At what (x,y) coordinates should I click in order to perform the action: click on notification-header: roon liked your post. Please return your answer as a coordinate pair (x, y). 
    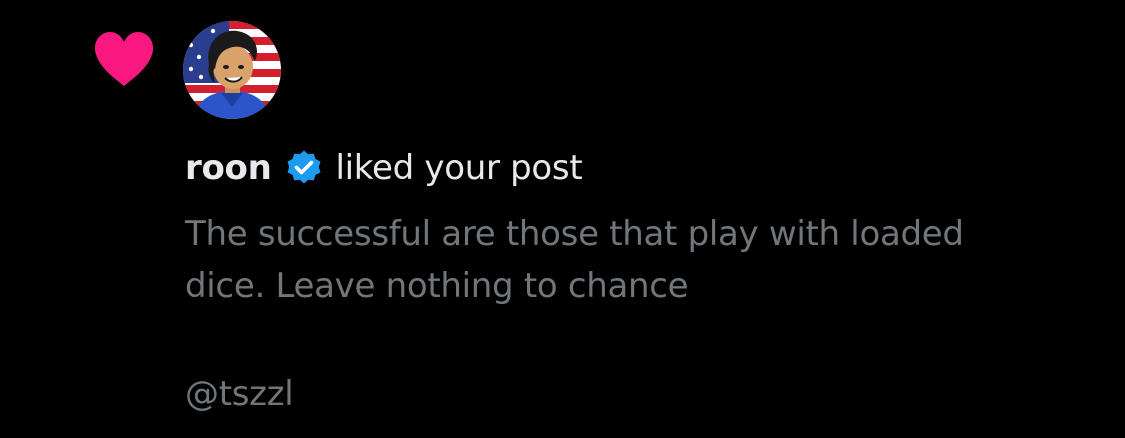
    Looking at the image, I should click on (384, 168).